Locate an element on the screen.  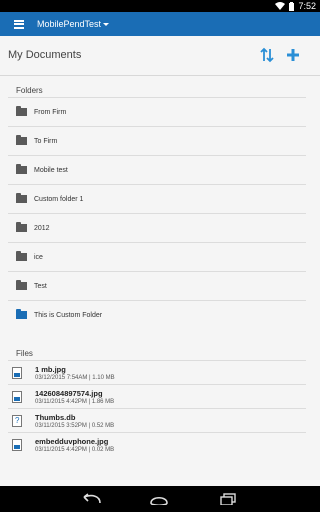
folders-heading: Folders is located at coordinates (29, 90).